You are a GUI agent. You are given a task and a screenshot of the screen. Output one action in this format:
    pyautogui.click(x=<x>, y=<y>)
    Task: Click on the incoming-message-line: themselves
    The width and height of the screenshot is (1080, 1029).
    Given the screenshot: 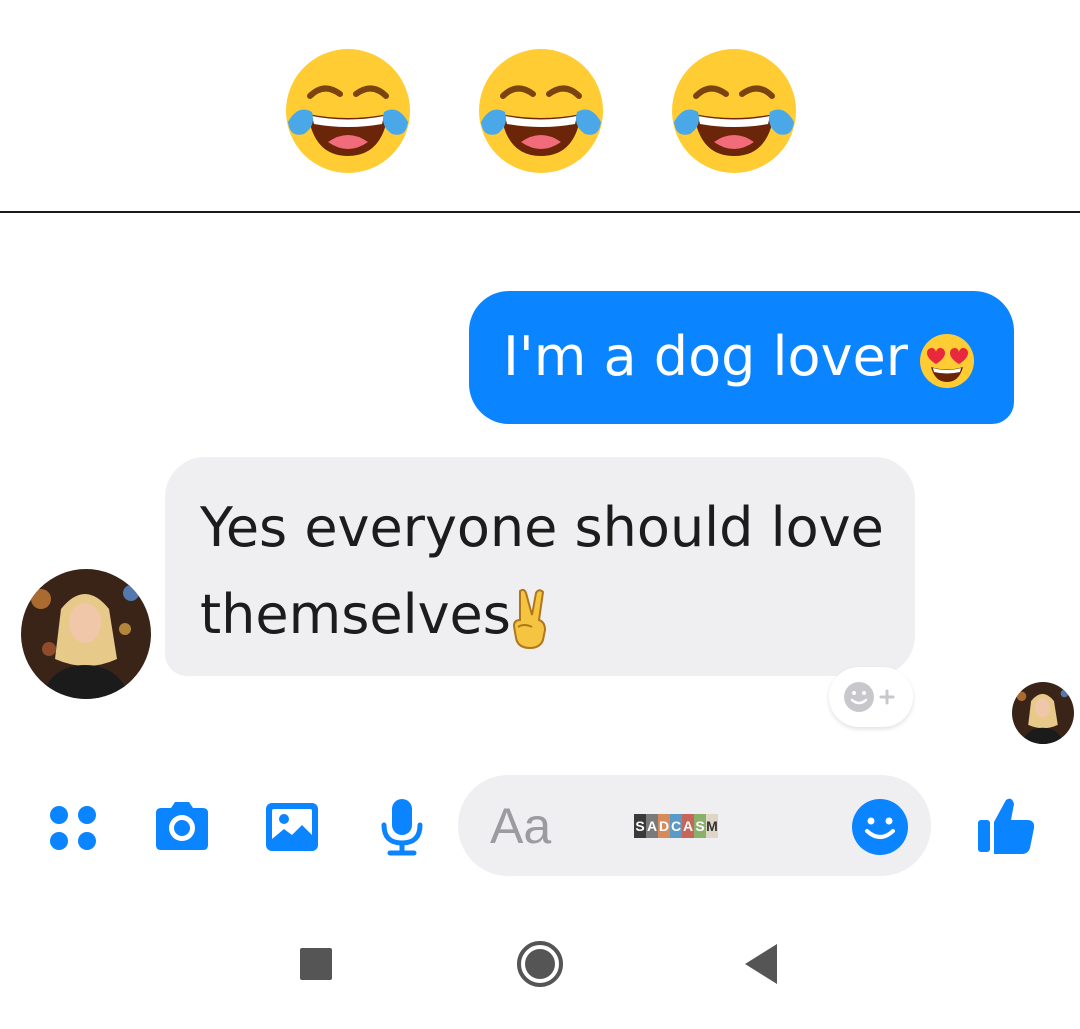 What is the action you would take?
    pyautogui.click(x=355, y=614)
    